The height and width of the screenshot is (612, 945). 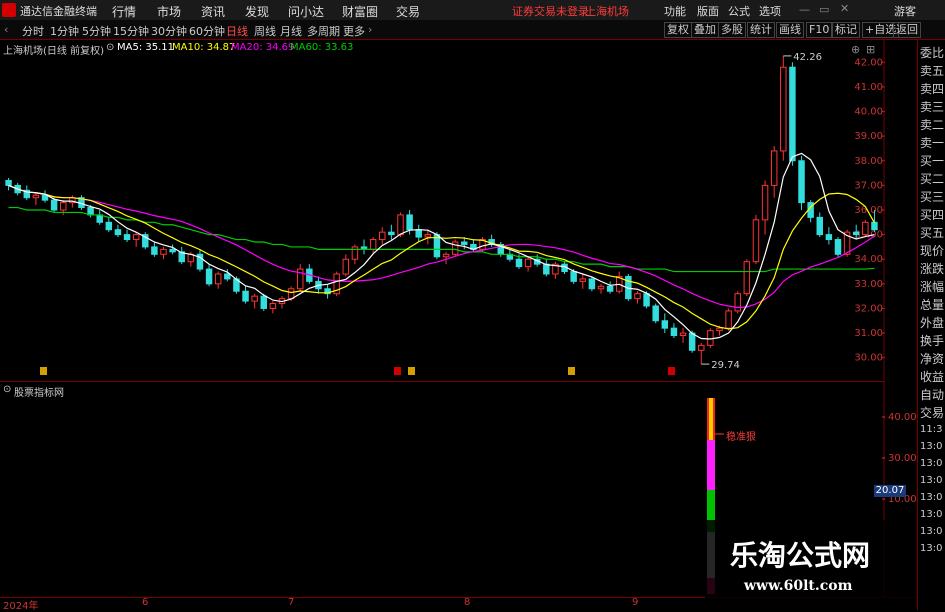 What do you see at coordinates (291, 31) in the screenshot?
I see `tab-monthly: 月线` at bounding box center [291, 31].